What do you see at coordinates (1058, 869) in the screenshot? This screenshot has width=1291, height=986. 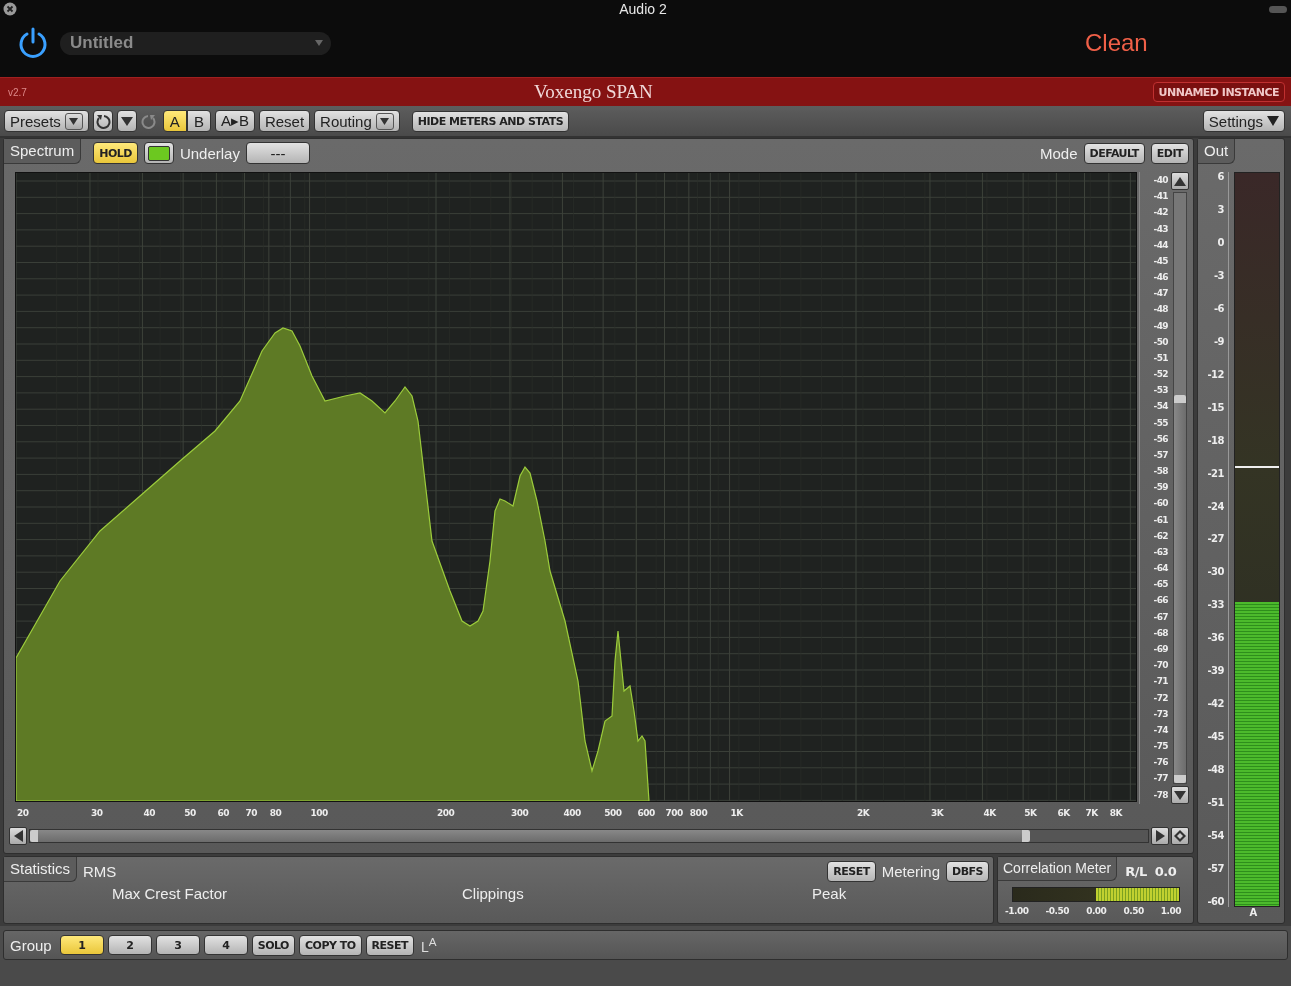 I see `correlation-tab: Correlation Meter` at bounding box center [1058, 869].